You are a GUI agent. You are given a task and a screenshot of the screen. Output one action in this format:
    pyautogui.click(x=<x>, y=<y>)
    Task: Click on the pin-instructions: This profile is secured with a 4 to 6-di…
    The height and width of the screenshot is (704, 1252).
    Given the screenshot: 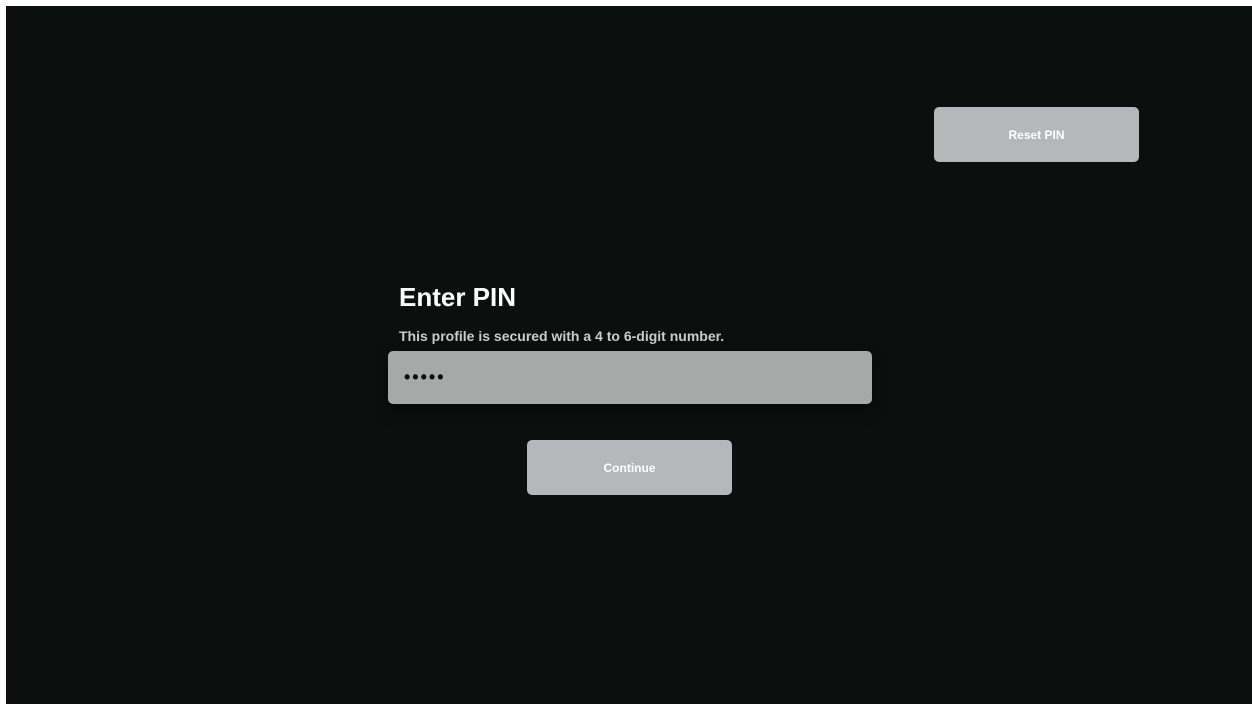 What is the action you would take?
    pyautogui.click(x=562, y=336)
    